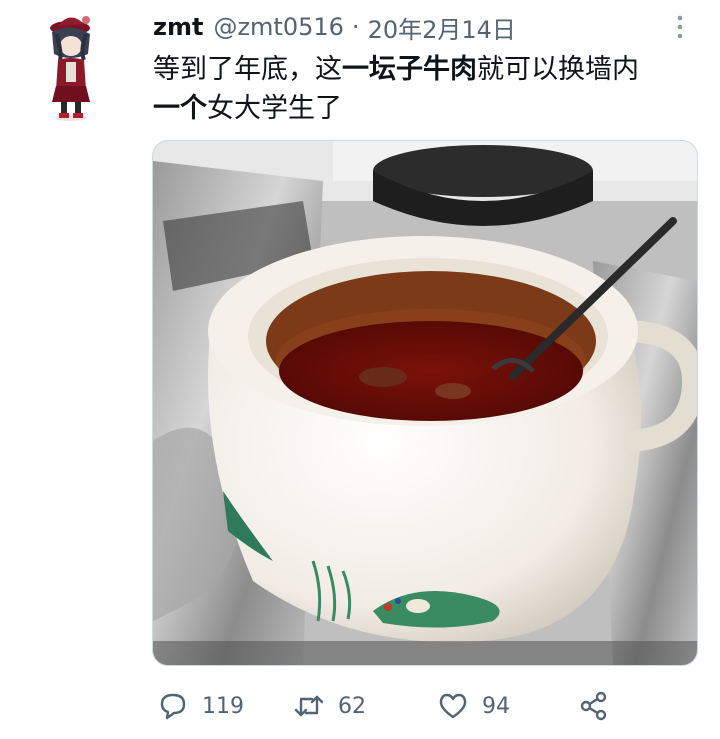 This screenshot has height=739, width=720. Describe the element at coordinates (278, 27) in the screenshot. I see `user-handle: @zmt0516` at that location.